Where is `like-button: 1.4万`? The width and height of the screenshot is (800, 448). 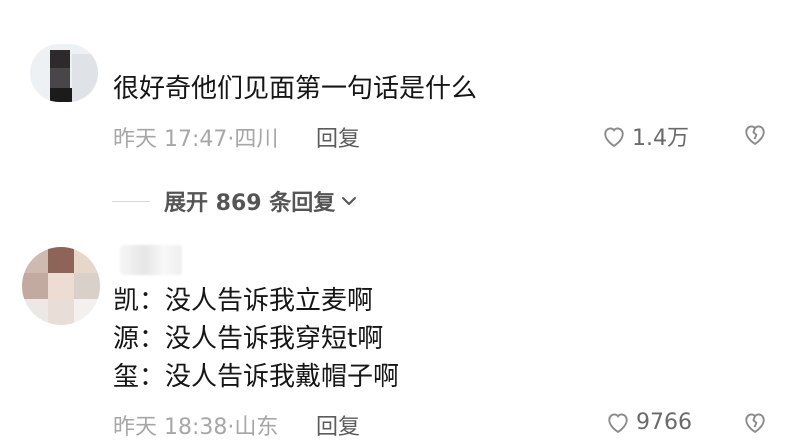
like-button: 1.4万 is located at coordinates (644, 136).